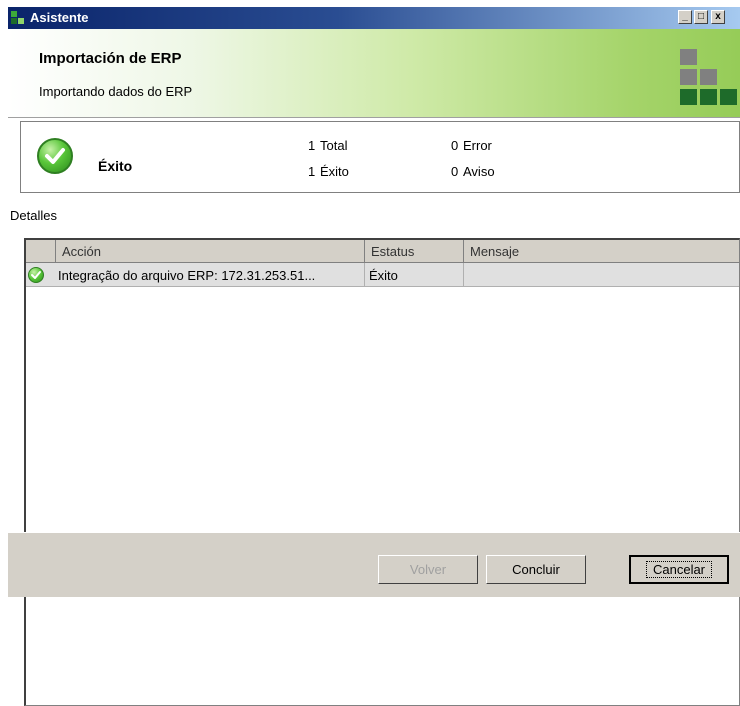 The width and height of the screenshot is (740, 706). Describe the element at coordinates (312, 171) in the screenshot. I see `stat-success-count: 1` at that location.